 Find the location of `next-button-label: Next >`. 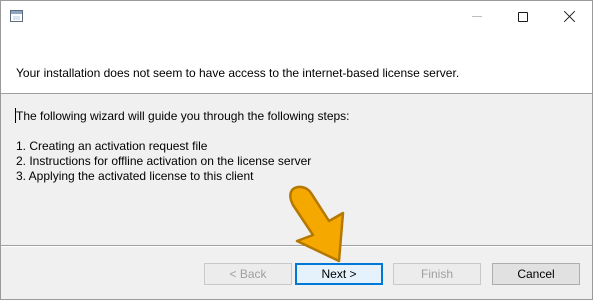

next-button-label: Next > is located at coordinates (339, 274).